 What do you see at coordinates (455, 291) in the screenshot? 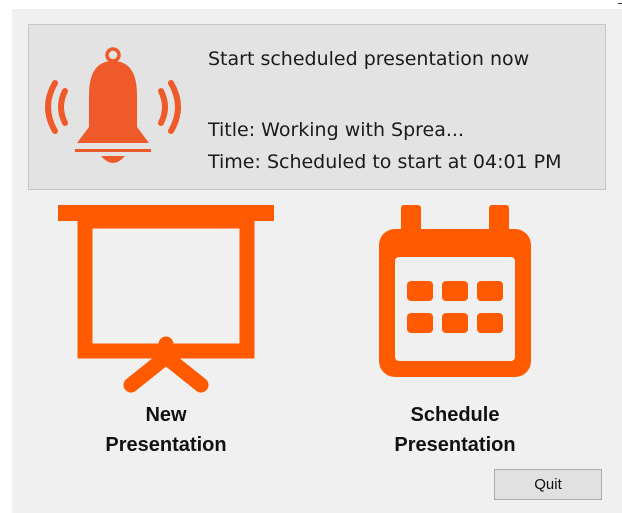
I see `calendar-icon` at bounding box center [455, 291].